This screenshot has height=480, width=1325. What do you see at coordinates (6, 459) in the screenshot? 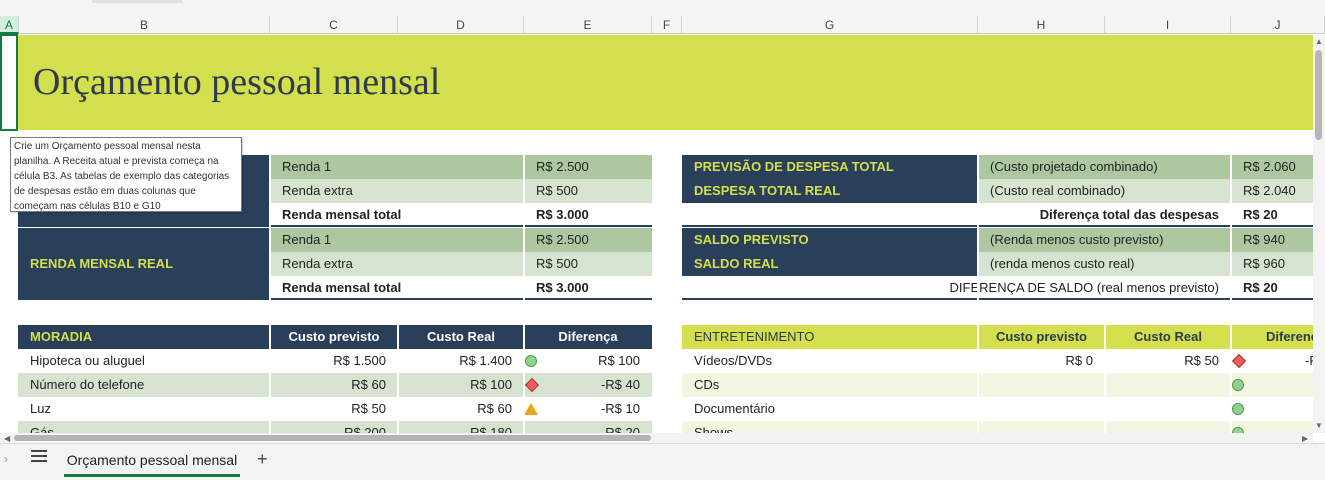
I see `chevron-right-icon: ›` at bounding box center [6, 459].